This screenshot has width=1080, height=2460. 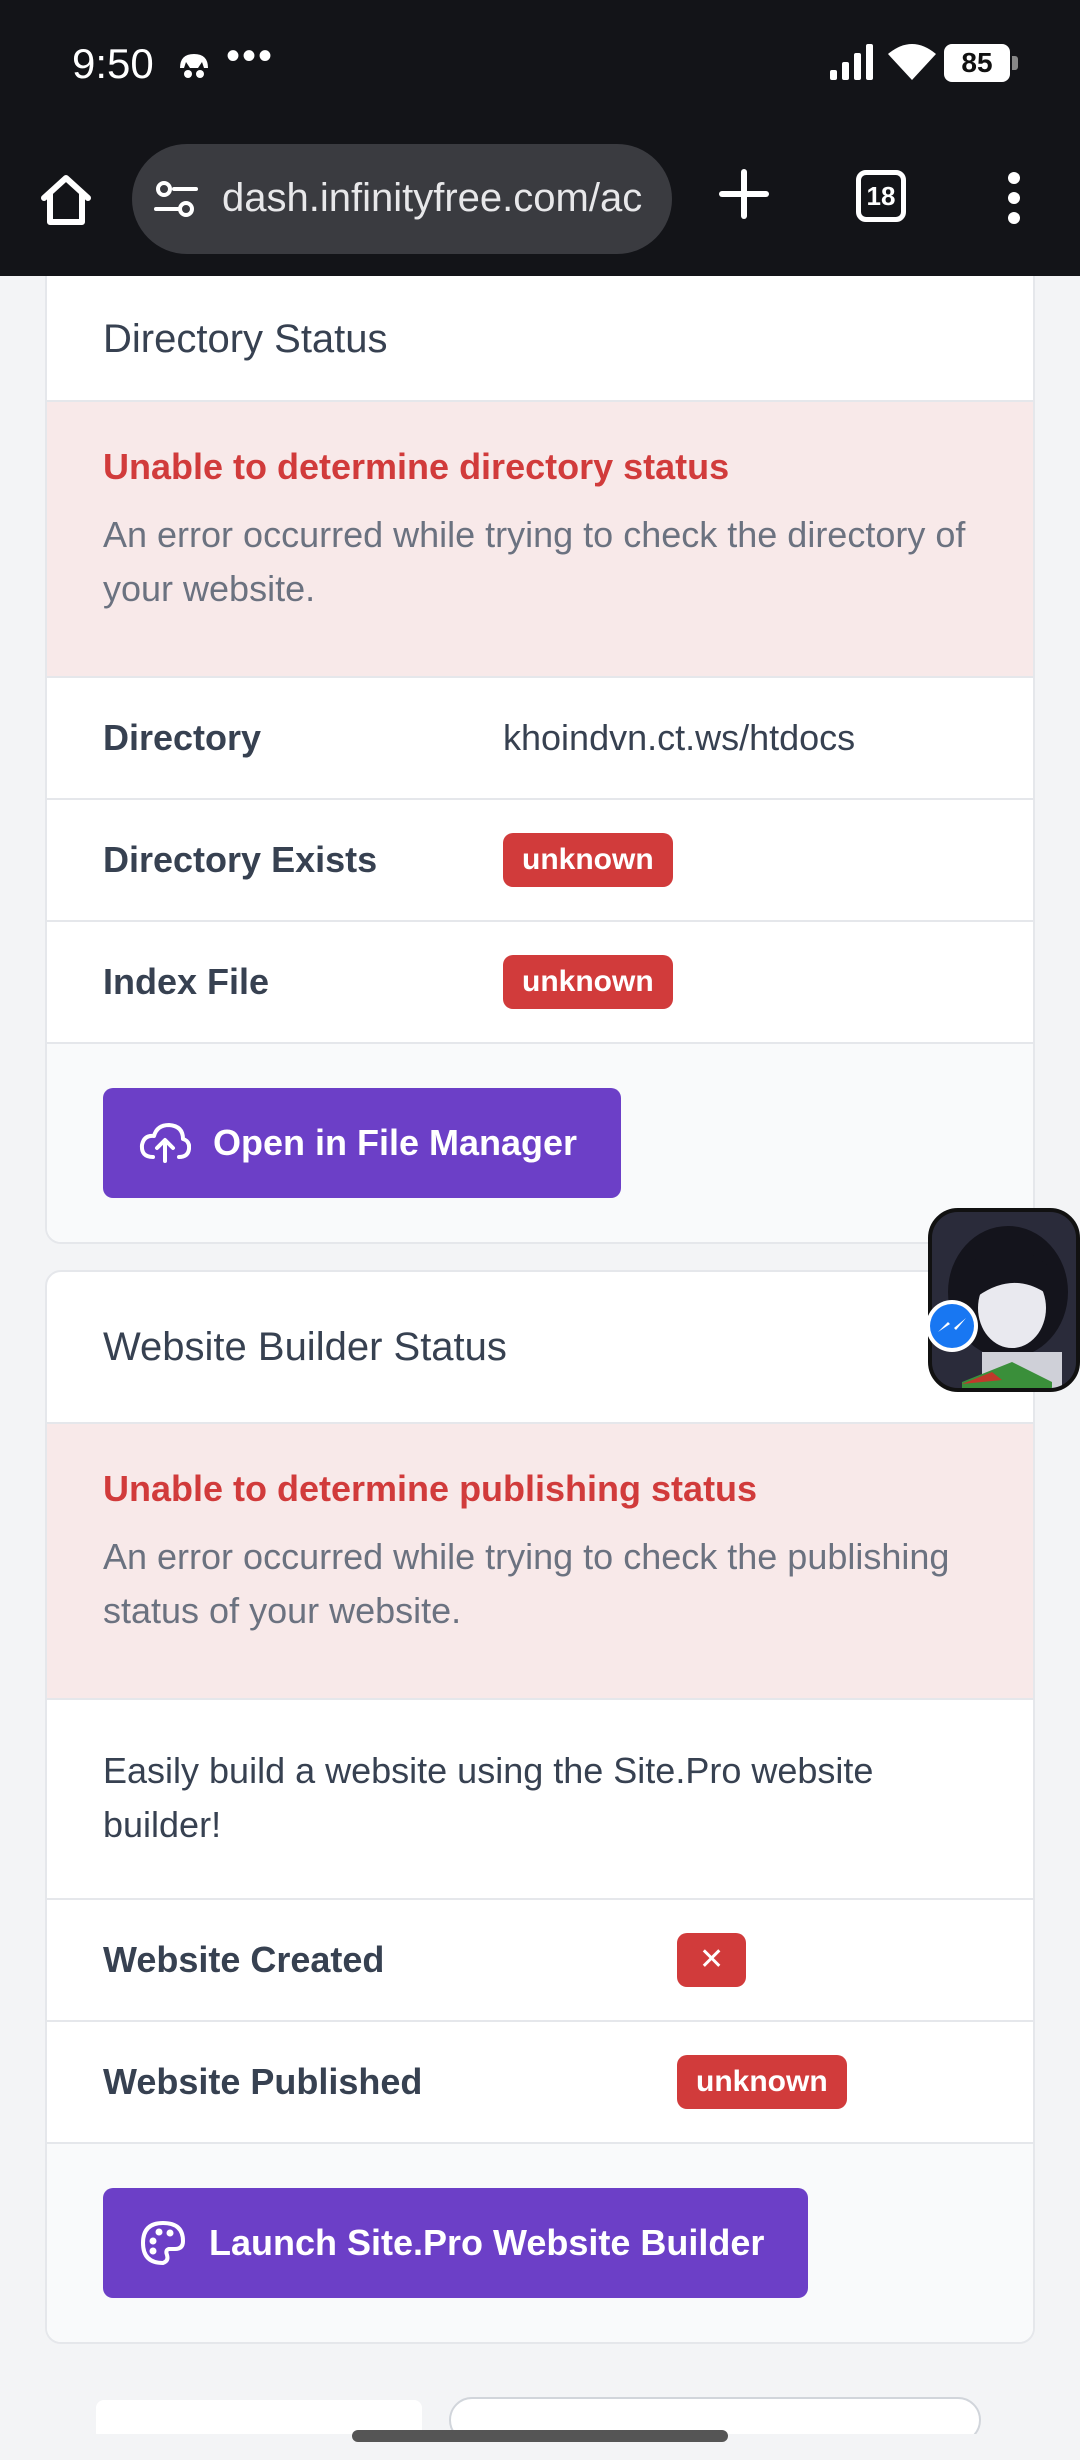 What do you see at coordinates (437, 198) in the screenshot?
I see `url-text: dash.infinityfree.com/ac` at bounding box center [437, 198].